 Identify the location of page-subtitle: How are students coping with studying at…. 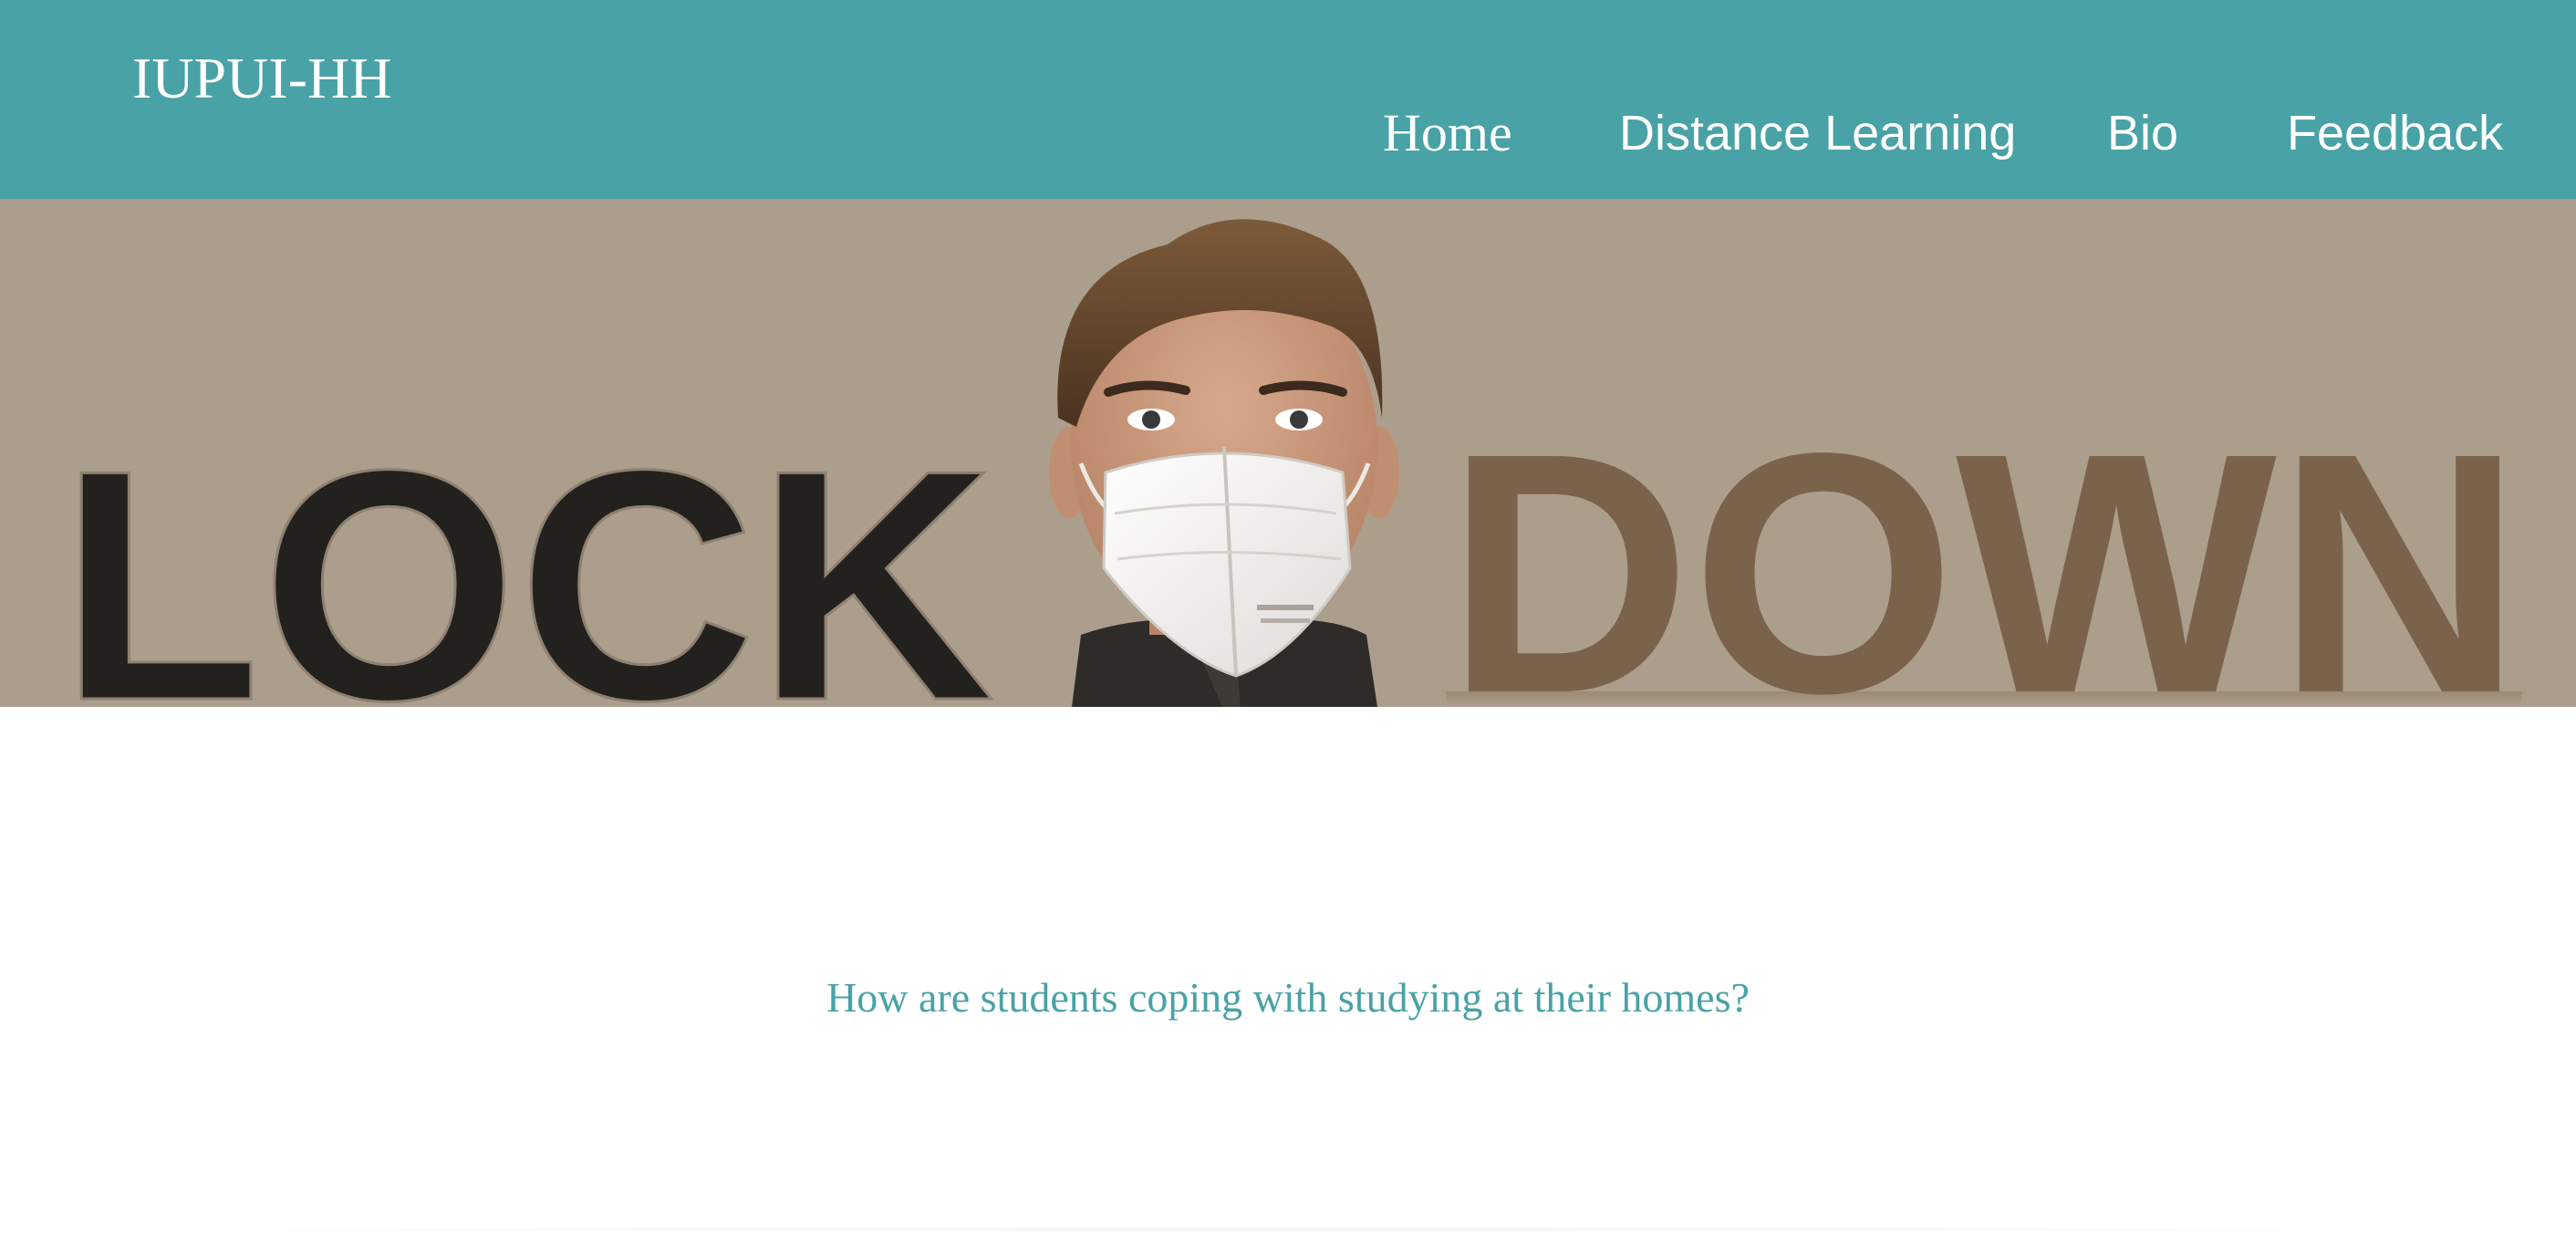
(1288, 998).